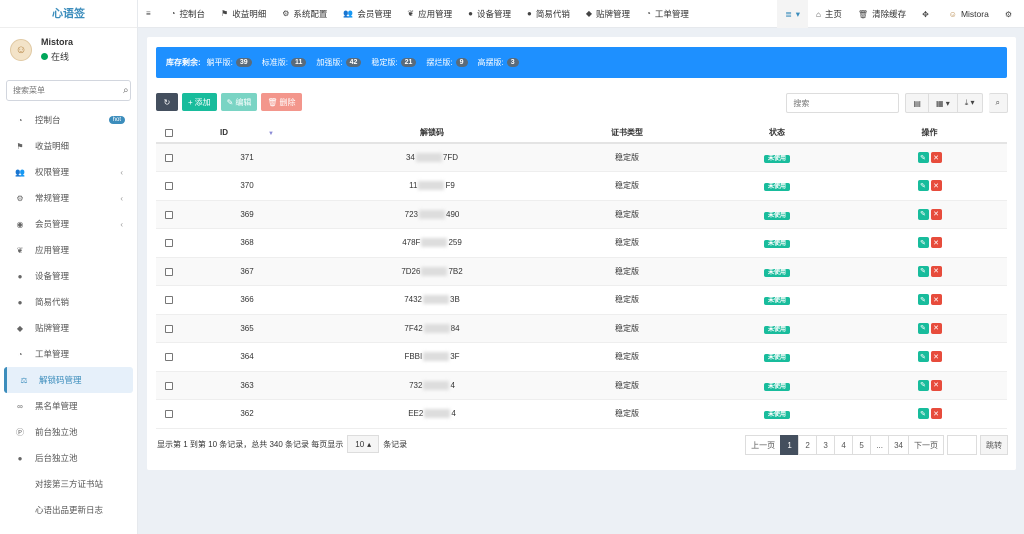 This screenshot has width=1024, height=534. What do you see at coordinates (239, 102) in the screenshot?
I see `edit-button: ✎ 编辑` at bounding box center [239, 102].